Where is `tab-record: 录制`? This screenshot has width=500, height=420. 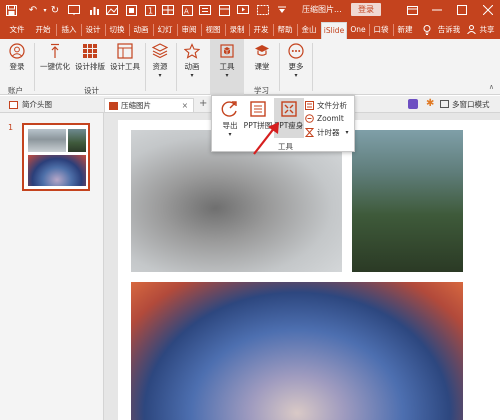 tab-record: 录制 is located at coordinates (237, 30).